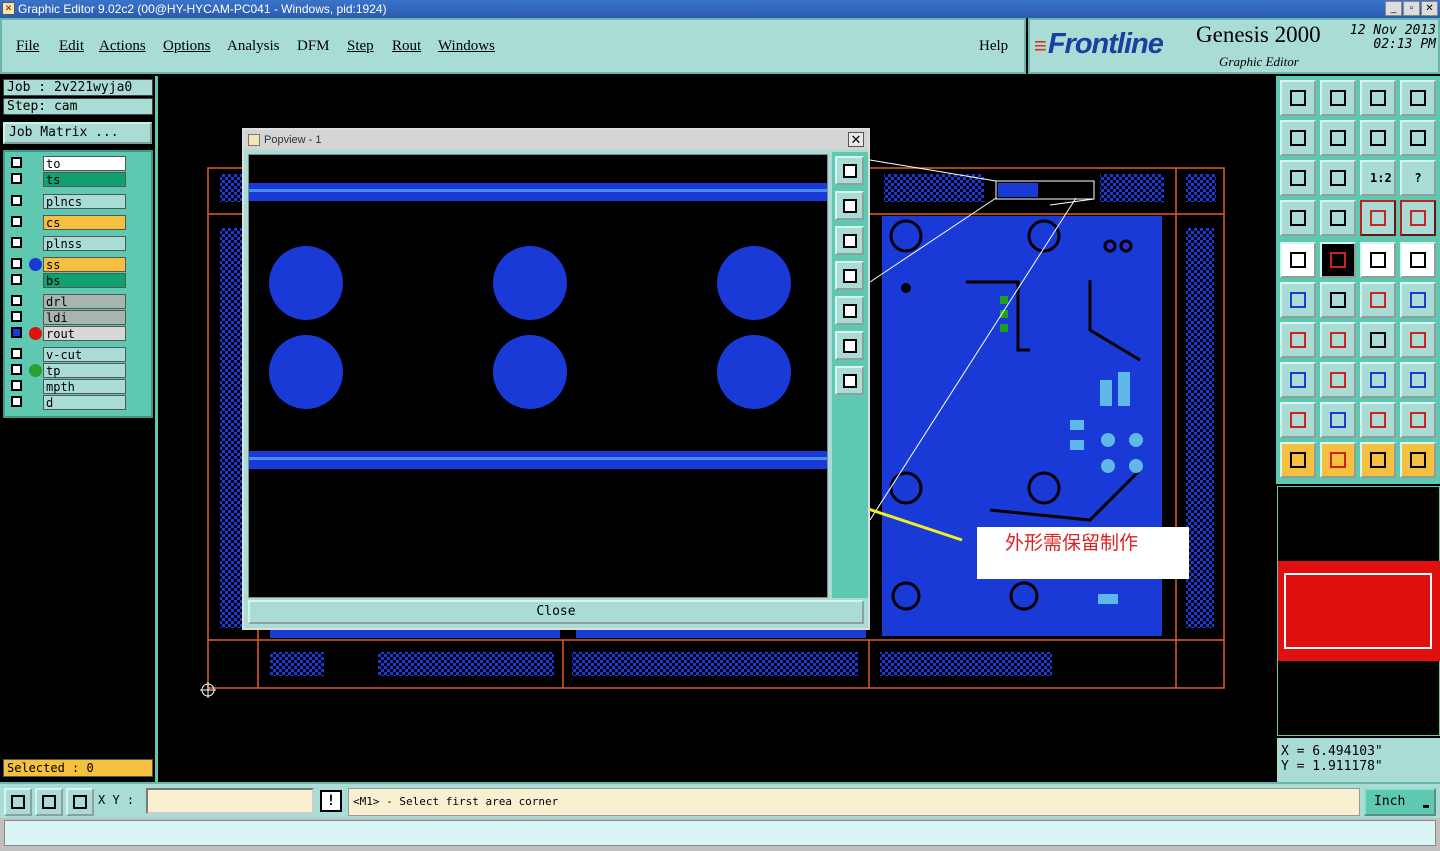 Image resolution: width=1440 pixels, height=851 pixels. I want to click on tool-measure, so click(1298, 218).